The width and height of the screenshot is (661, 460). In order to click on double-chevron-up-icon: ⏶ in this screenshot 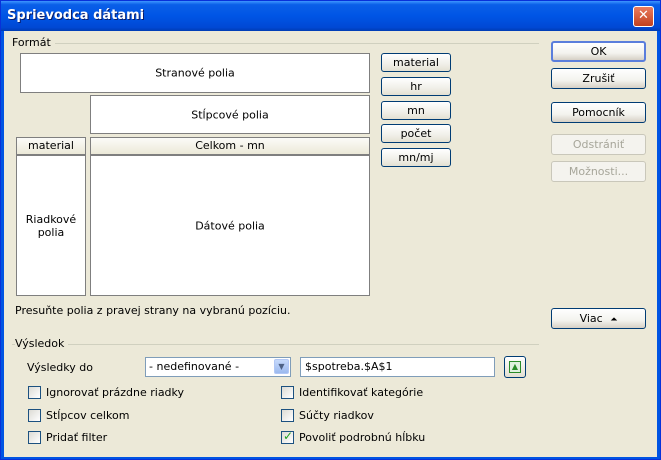, I will do `click(614, 320)`.